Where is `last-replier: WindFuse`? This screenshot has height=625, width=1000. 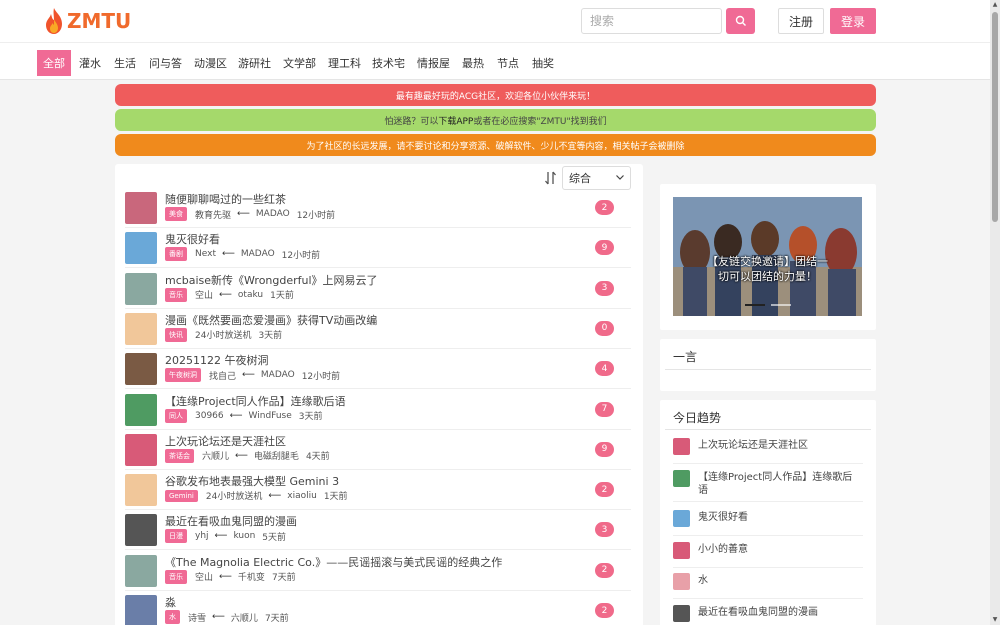 last-replier: WindFuse is located at coordinates (270, 416).